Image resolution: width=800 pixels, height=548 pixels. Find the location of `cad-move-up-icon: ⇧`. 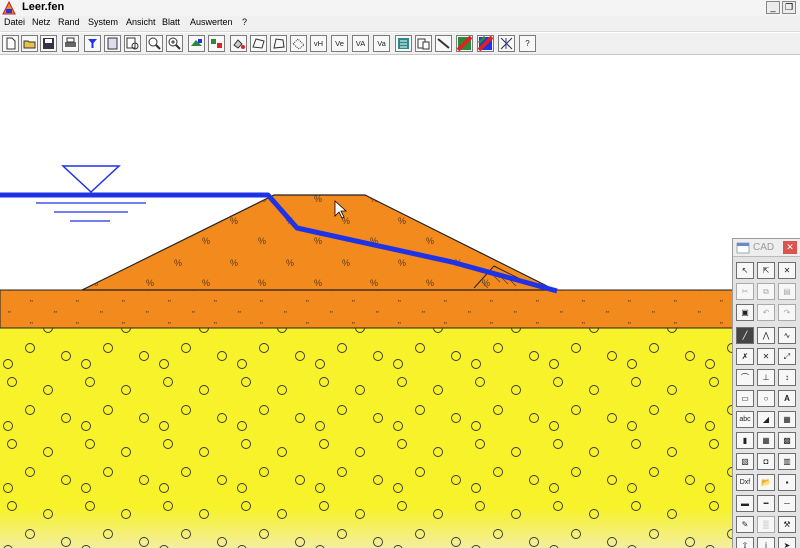

cad-move-up-icon: ⇧ is located at coordinates (745, 542).